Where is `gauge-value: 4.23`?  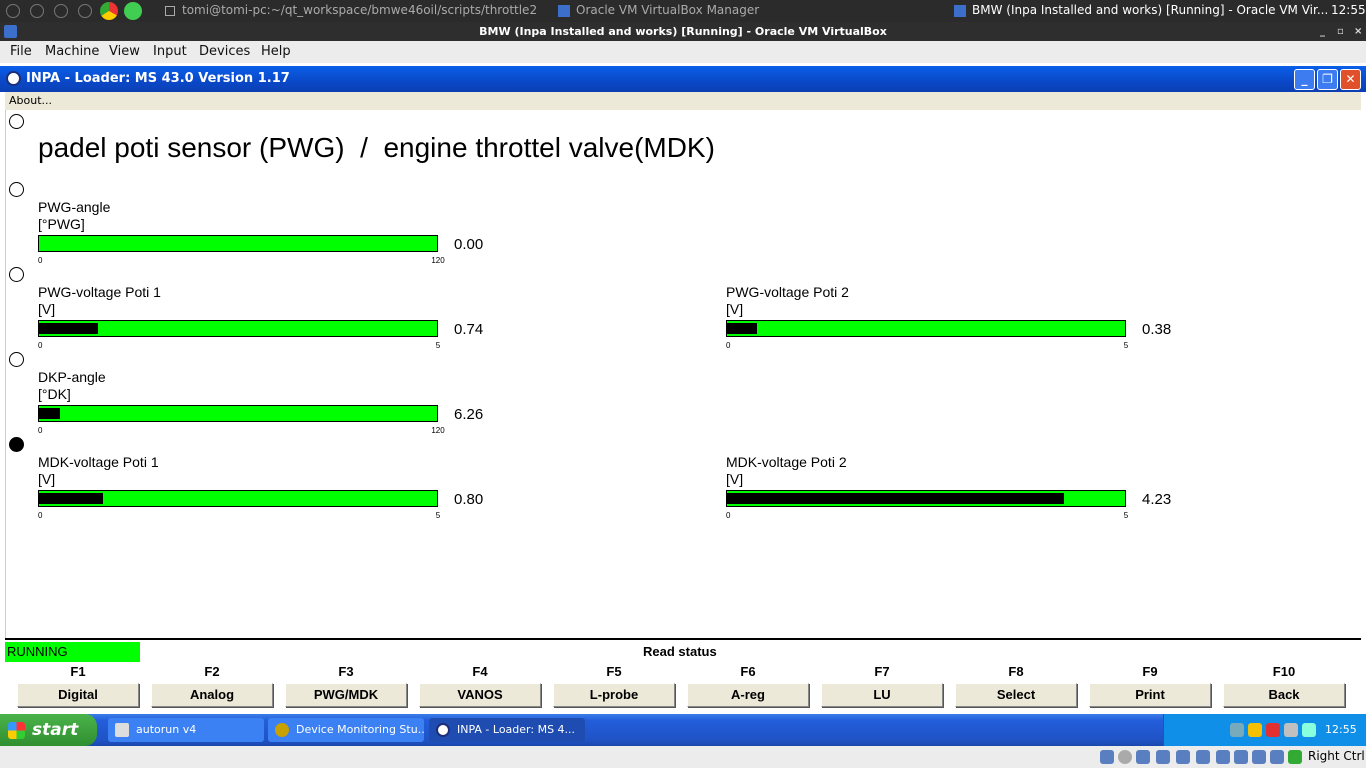
gauge-value: 4.23 is located at coordinates (1157, 499).